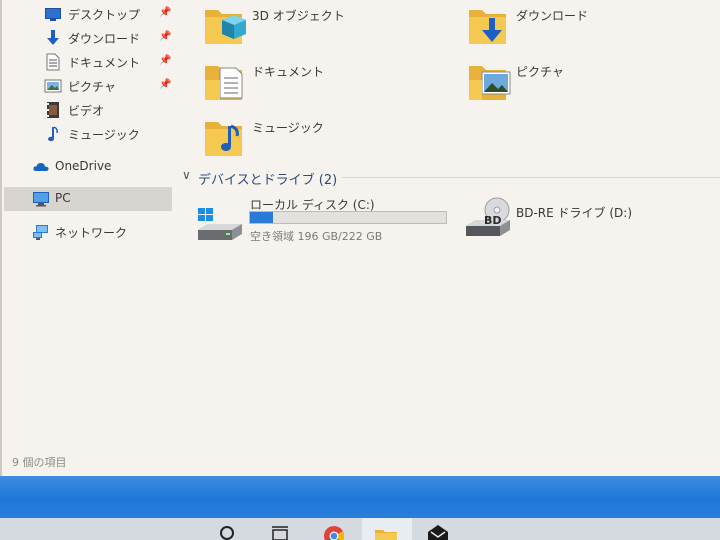 This screenshot has height=540, width=720. Describe the element at coordinates (593, 84) in the screenshot. I see `folder-pictures: ピクチャ` at that location.